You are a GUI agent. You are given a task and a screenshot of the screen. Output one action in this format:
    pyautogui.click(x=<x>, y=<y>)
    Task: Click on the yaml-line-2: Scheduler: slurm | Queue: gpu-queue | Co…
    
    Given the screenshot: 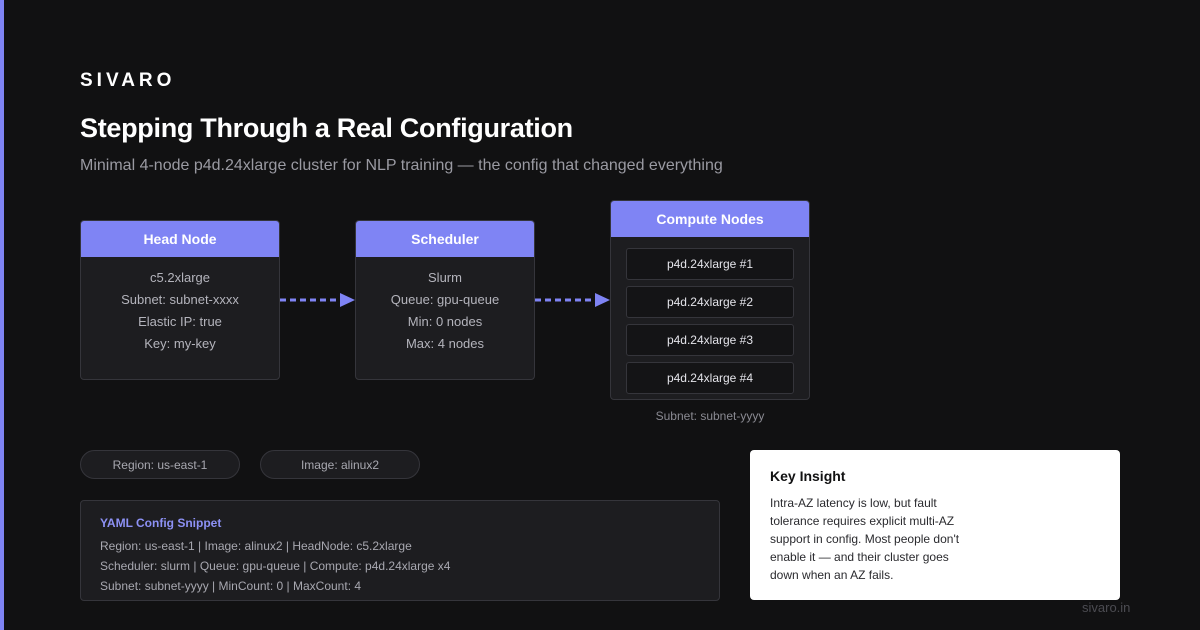 What is the action you would take?
    pyautogui.click(x=275, y=566)
    